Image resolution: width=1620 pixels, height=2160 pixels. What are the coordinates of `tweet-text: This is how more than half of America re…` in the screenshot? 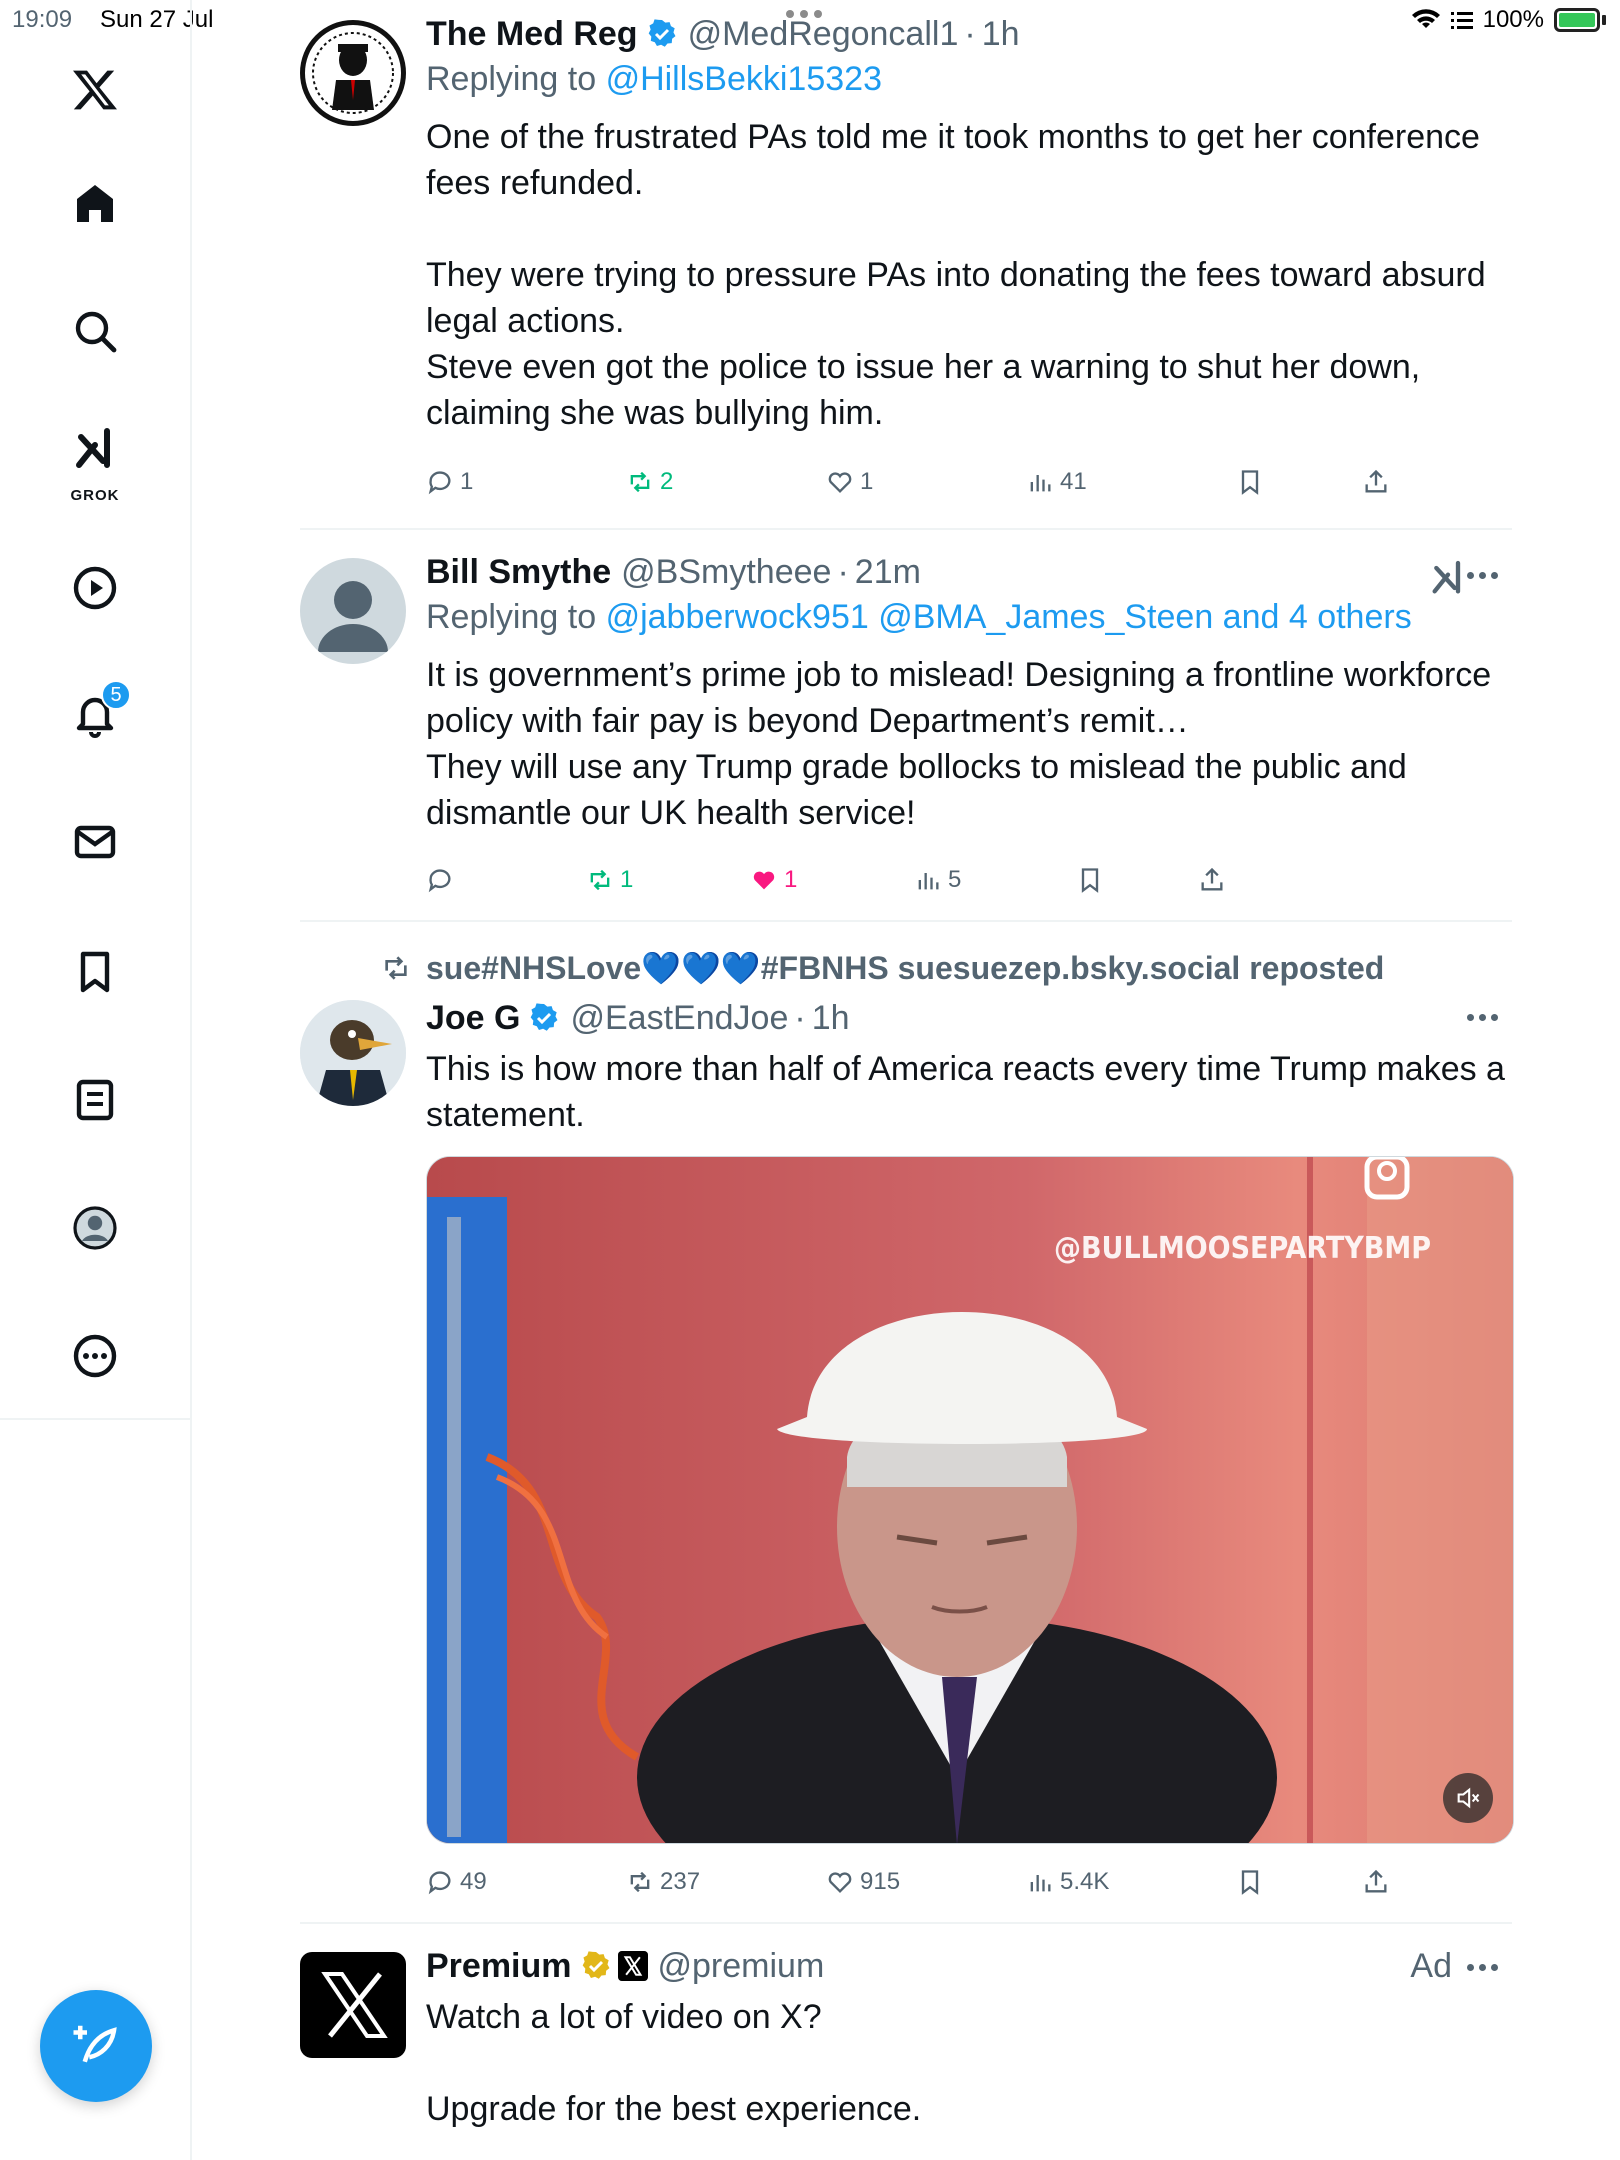 It's located at (970, 1092).